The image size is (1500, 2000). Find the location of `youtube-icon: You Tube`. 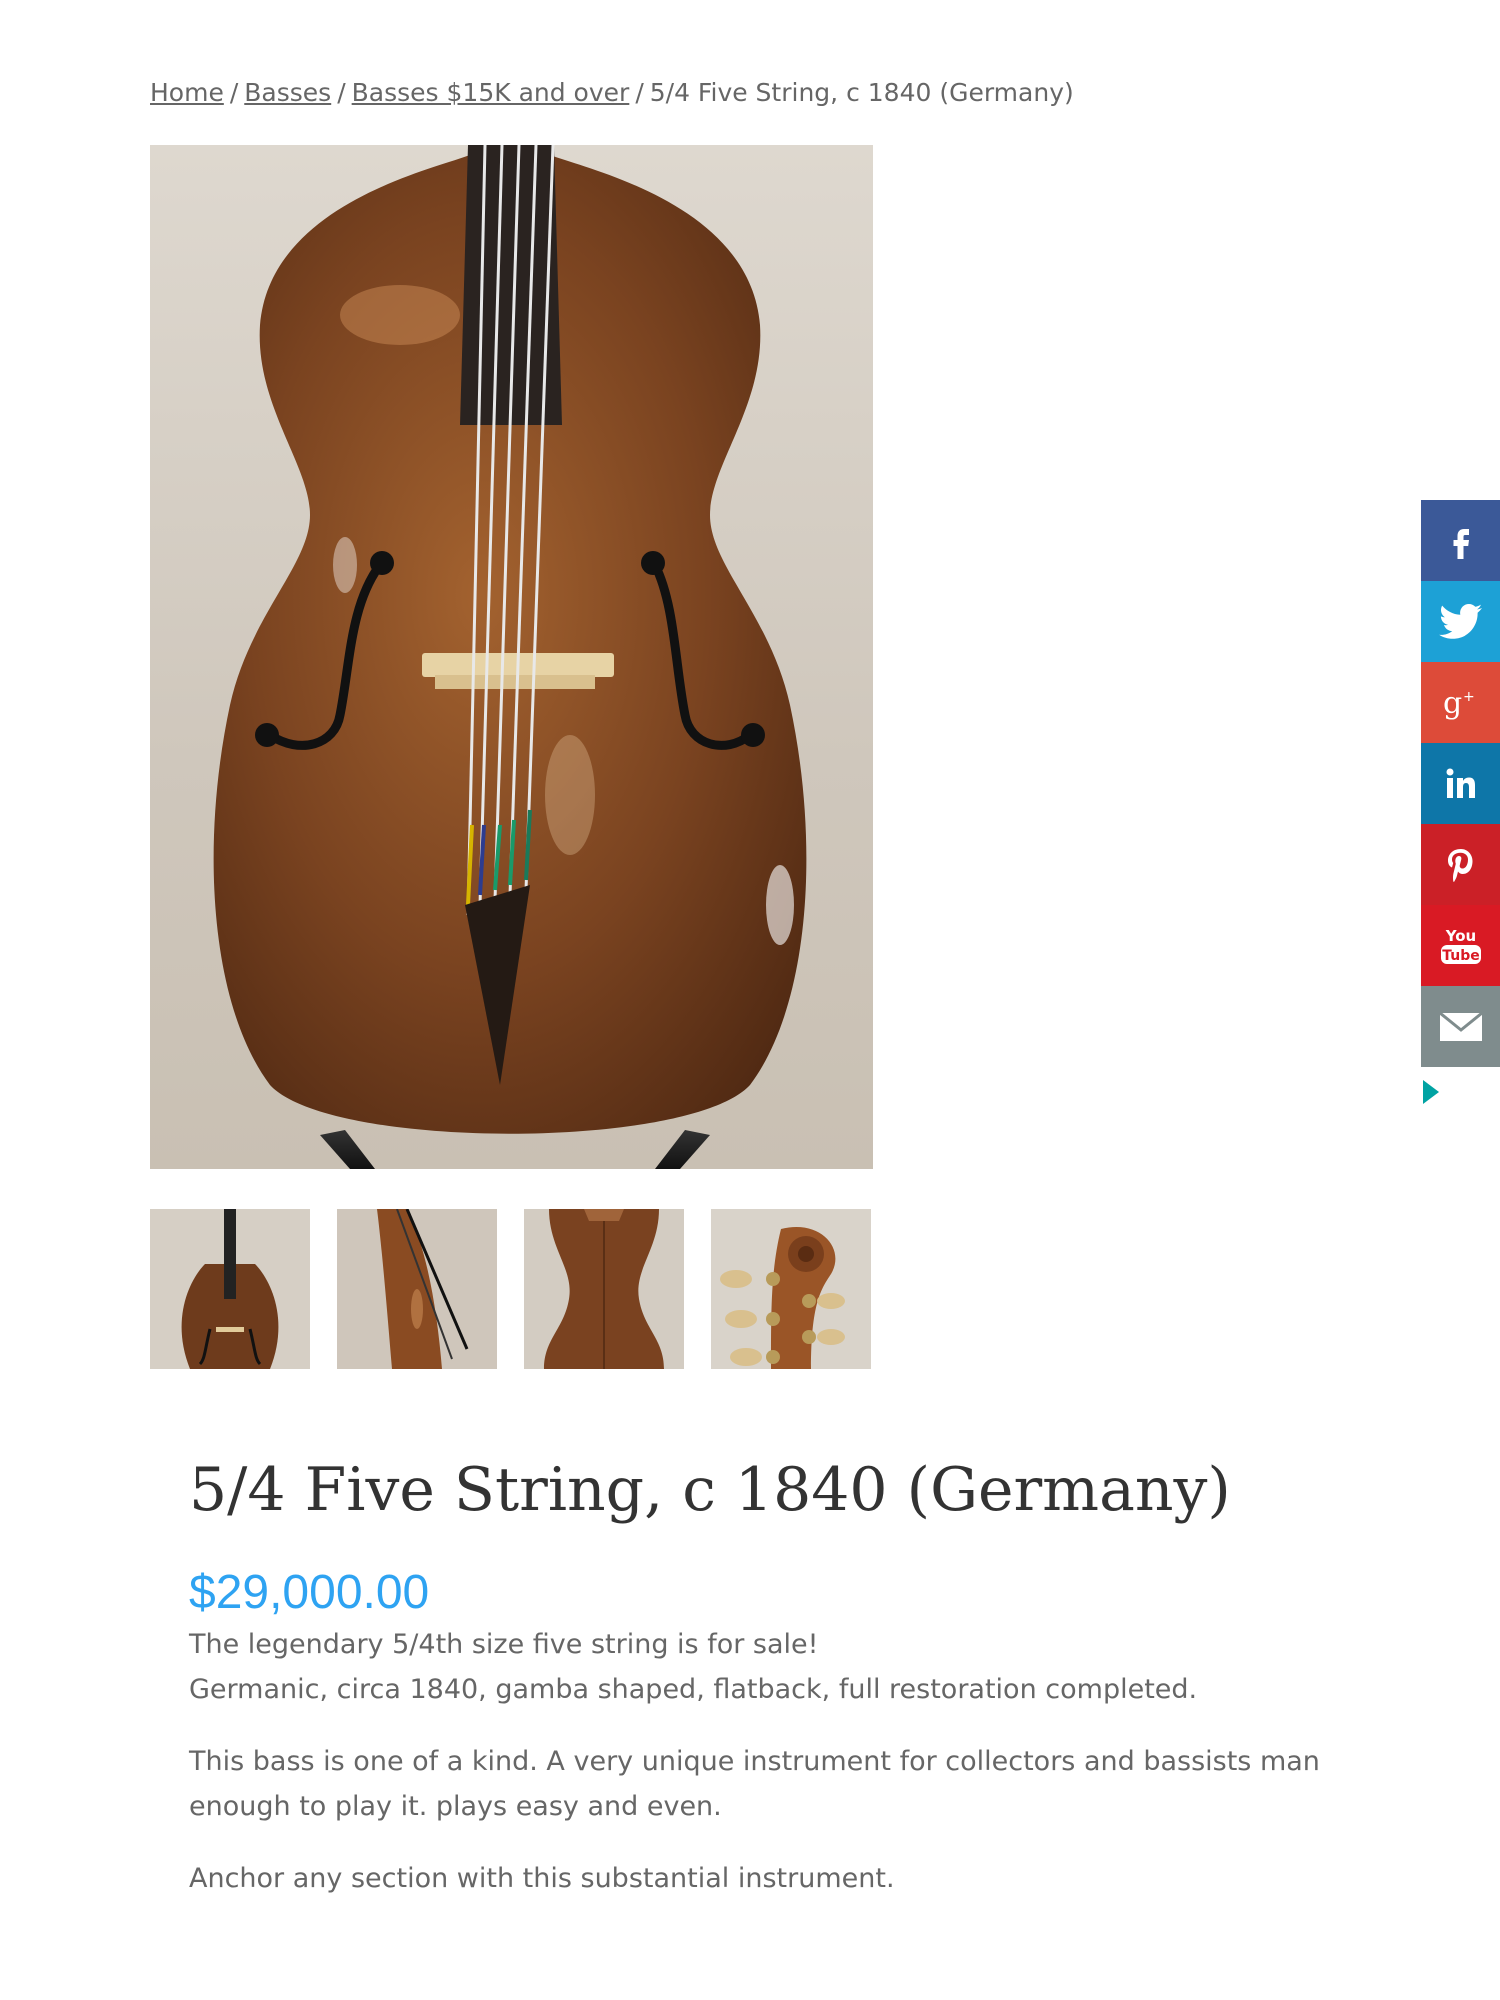

youtube-icon: You Tube is located at coordinates (1460, 945).